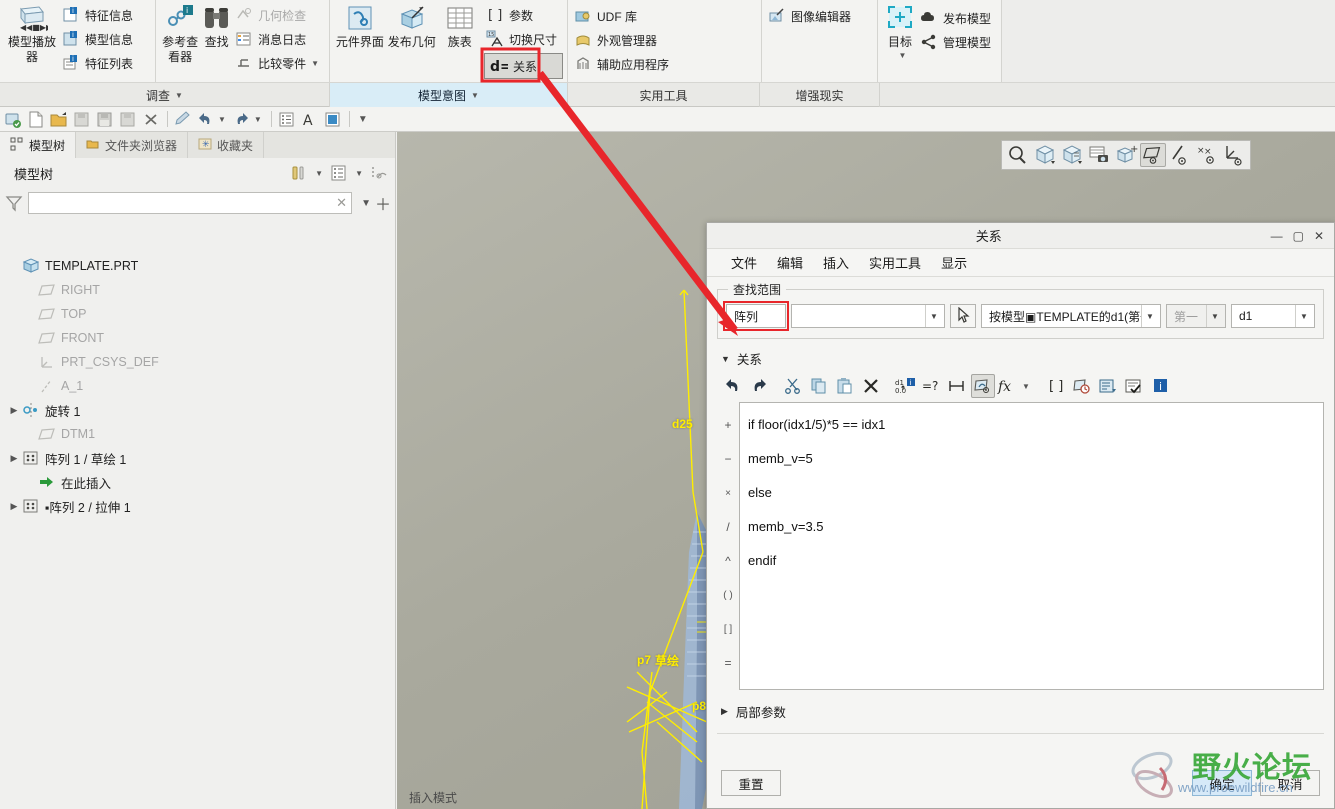 The width and height of the screenshot is (1335, 809). What do you see at coordinates (32, 33) in the screenshot?
I see `ribbon-button-model-player: ◀◀■▶▶ 模型播放器` at bounding box center [32, 33].